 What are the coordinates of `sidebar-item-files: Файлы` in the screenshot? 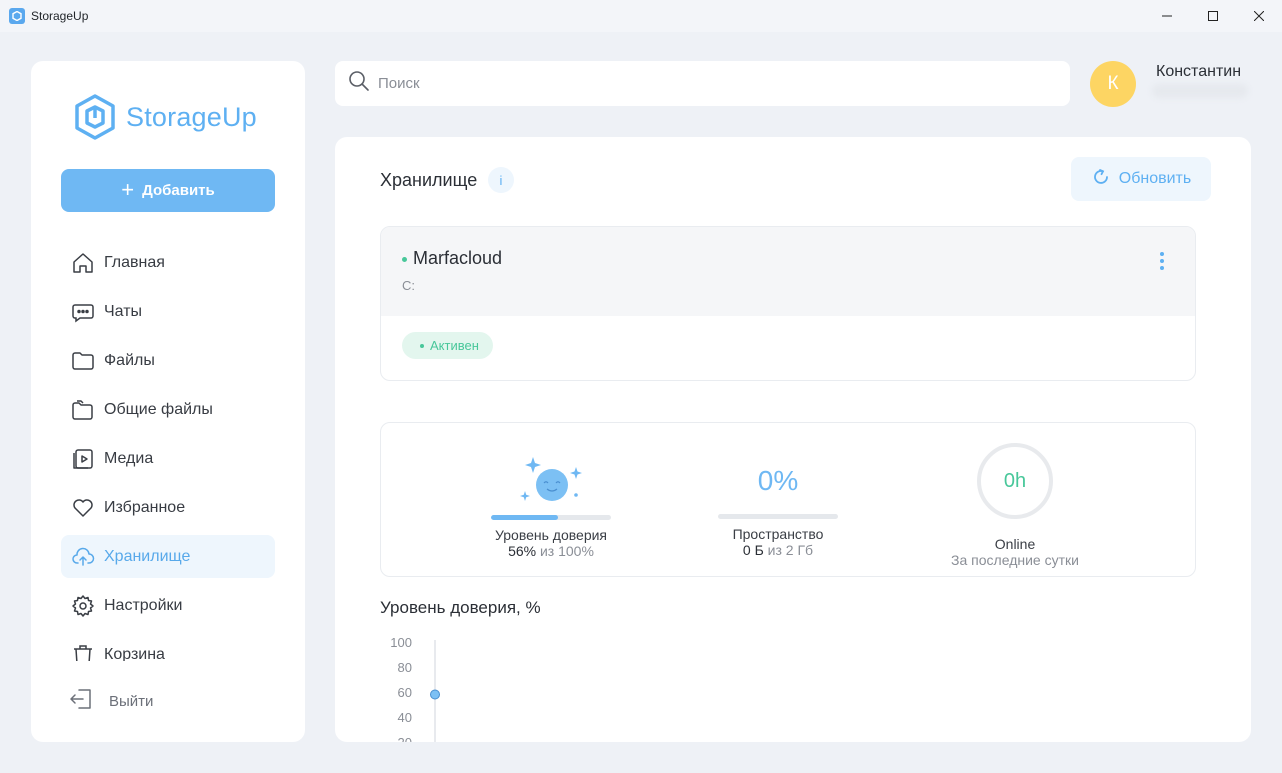 It's located at (168, 360).